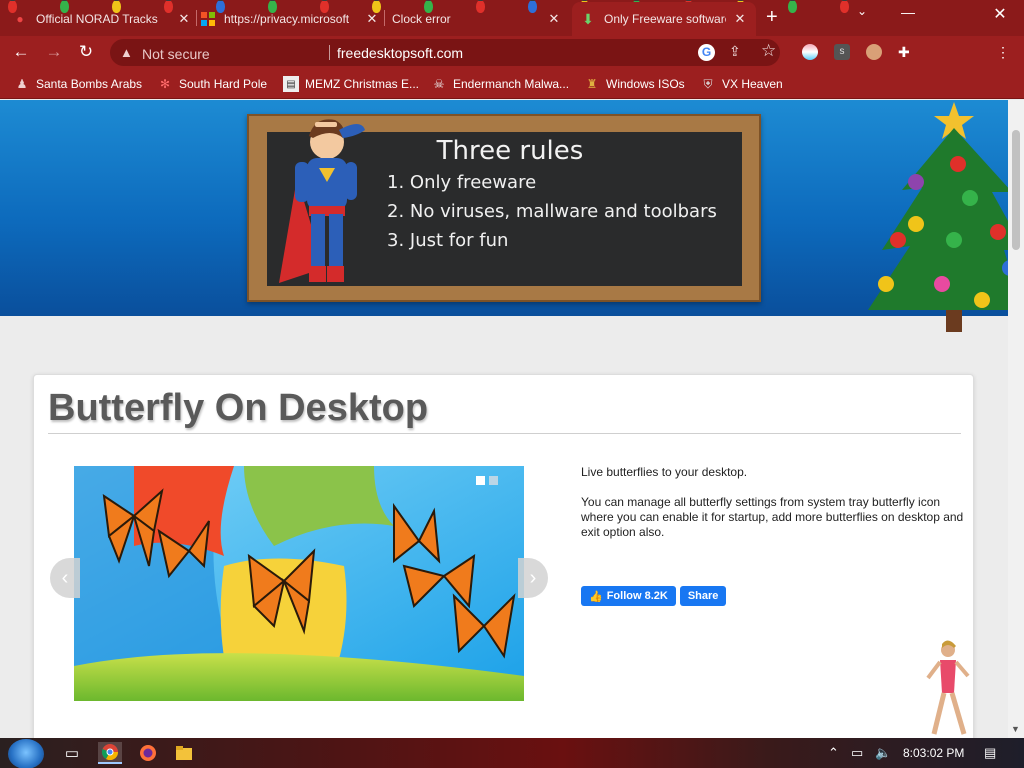 Image resolution: width=1024 pixels, height=768 pixels. What do you see at coordinates (462, 182) in the screenshot?
I see `rule-item: 1. Only freeware` at bounding box center [462, 182].